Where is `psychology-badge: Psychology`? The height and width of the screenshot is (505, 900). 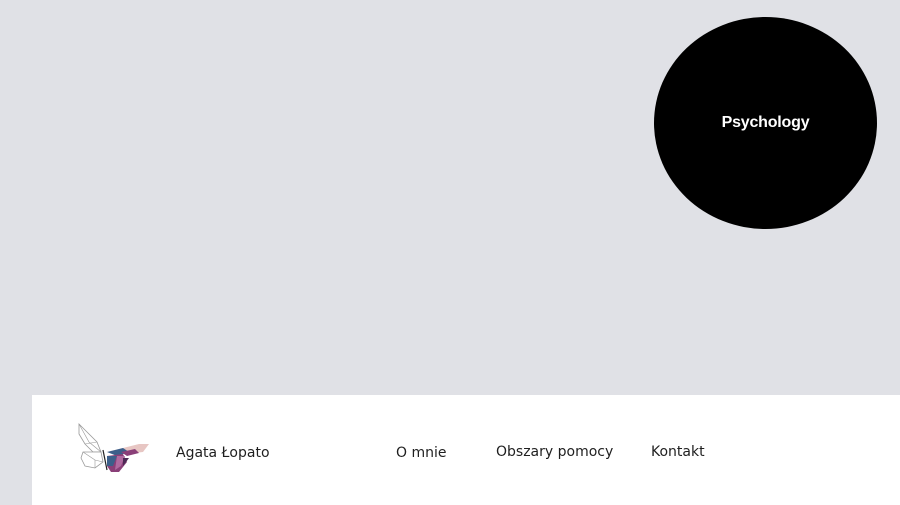
psychology-badge: Psychology is located at coordinates (765, 123).